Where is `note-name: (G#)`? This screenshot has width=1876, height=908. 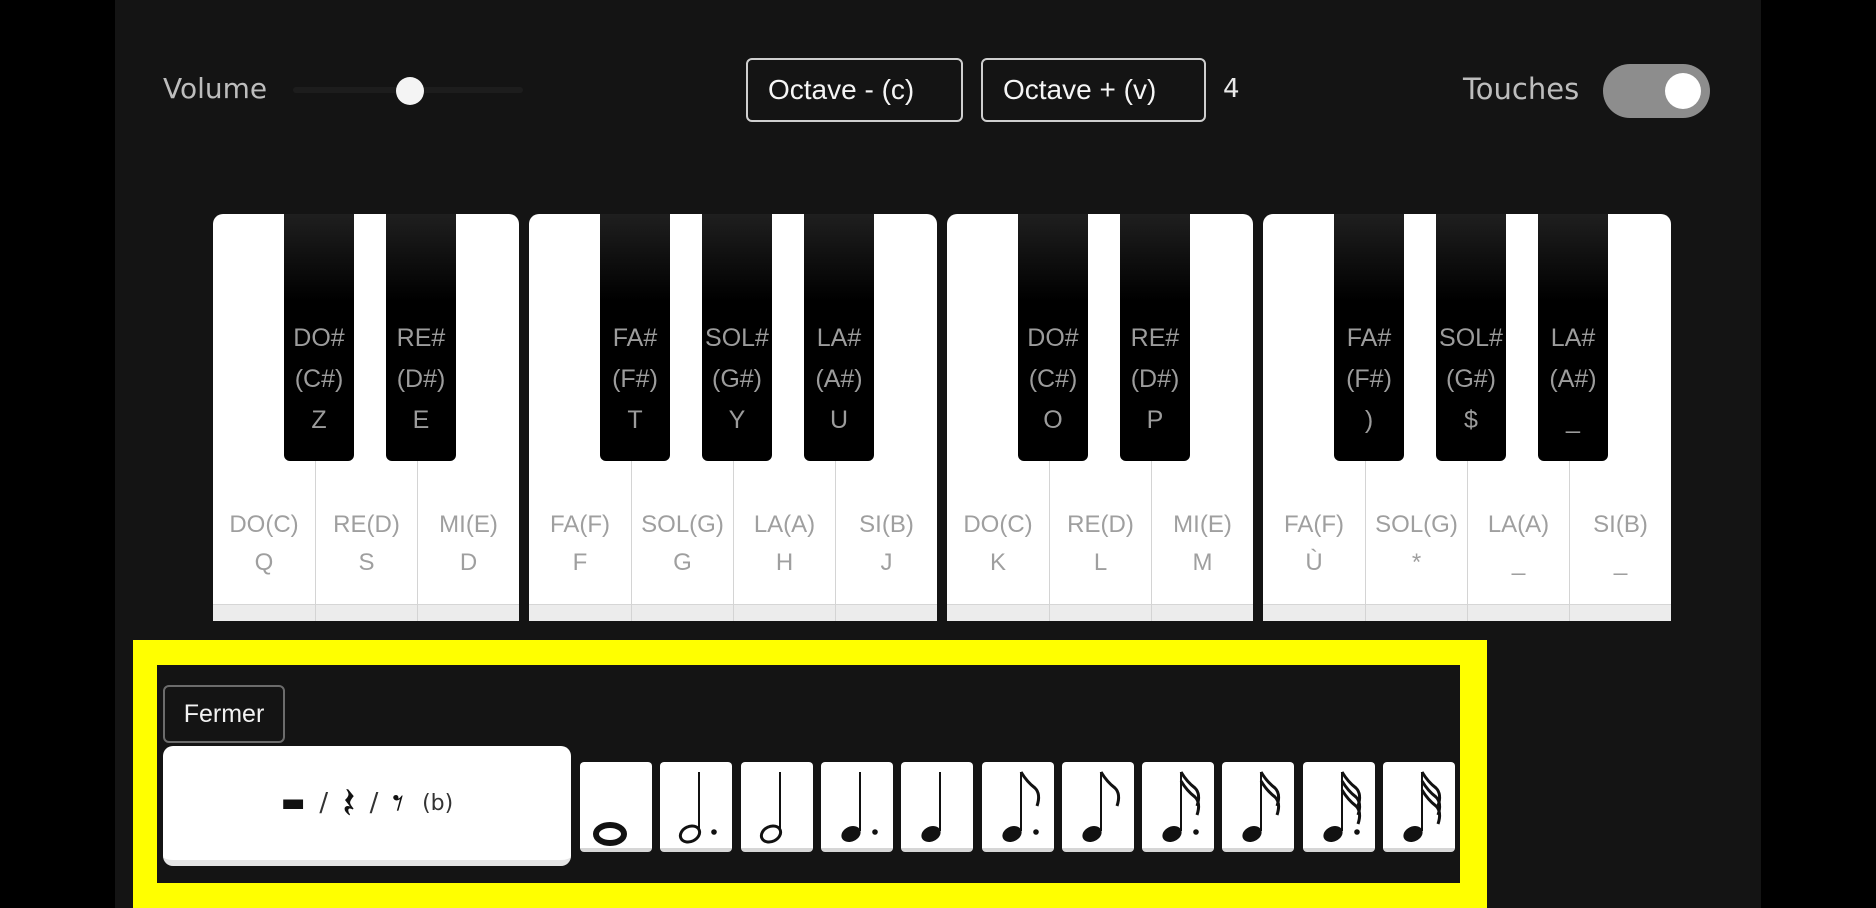
note-name: (G#) is located at coordinates (1471, 379).